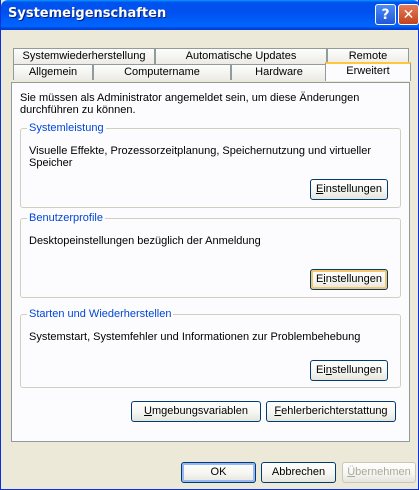  Describe the element at coordinates (100, 314) in the screenshot. I see `group-title-starten-wiederherstellen: Starten und Wiederherstellen` at that location.